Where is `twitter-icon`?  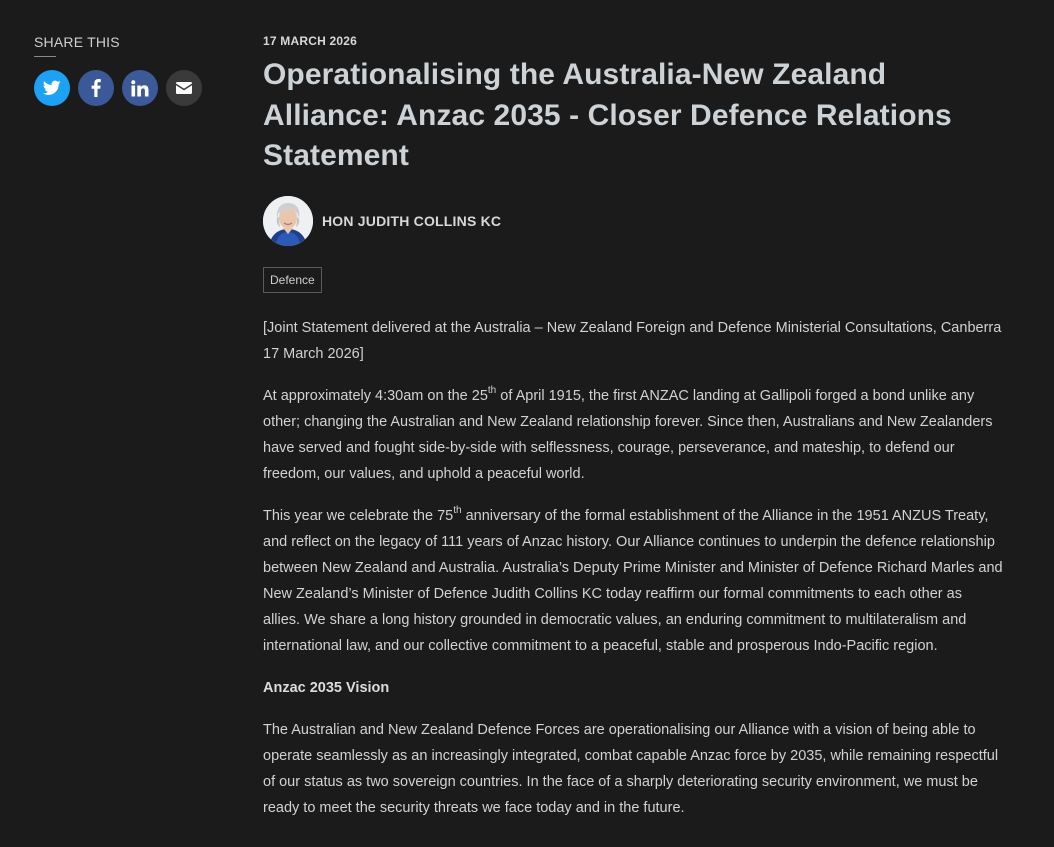 twitter-icon is located at coordinates (52, 87).